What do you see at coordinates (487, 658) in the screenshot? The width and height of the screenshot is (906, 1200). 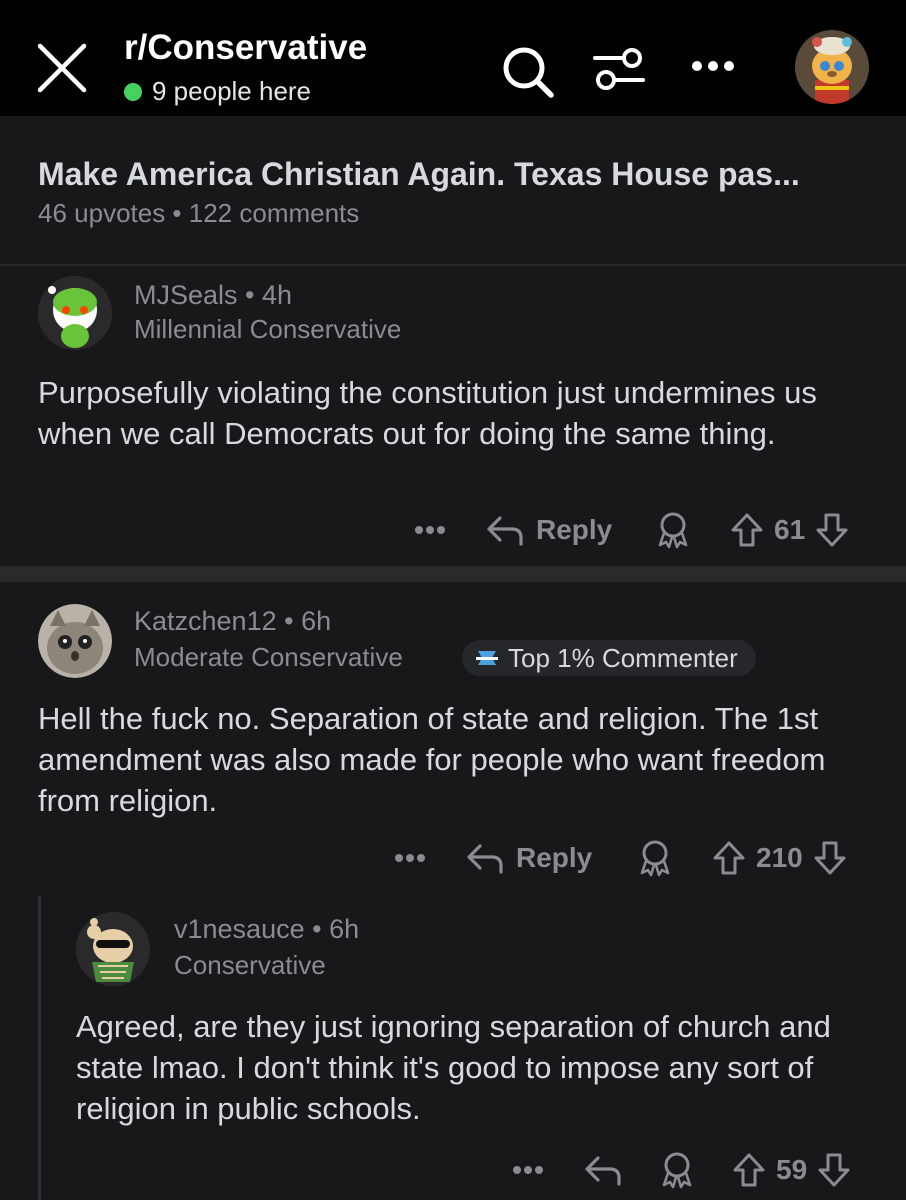 I see `badge-icon` at bounding box center [487, 658].